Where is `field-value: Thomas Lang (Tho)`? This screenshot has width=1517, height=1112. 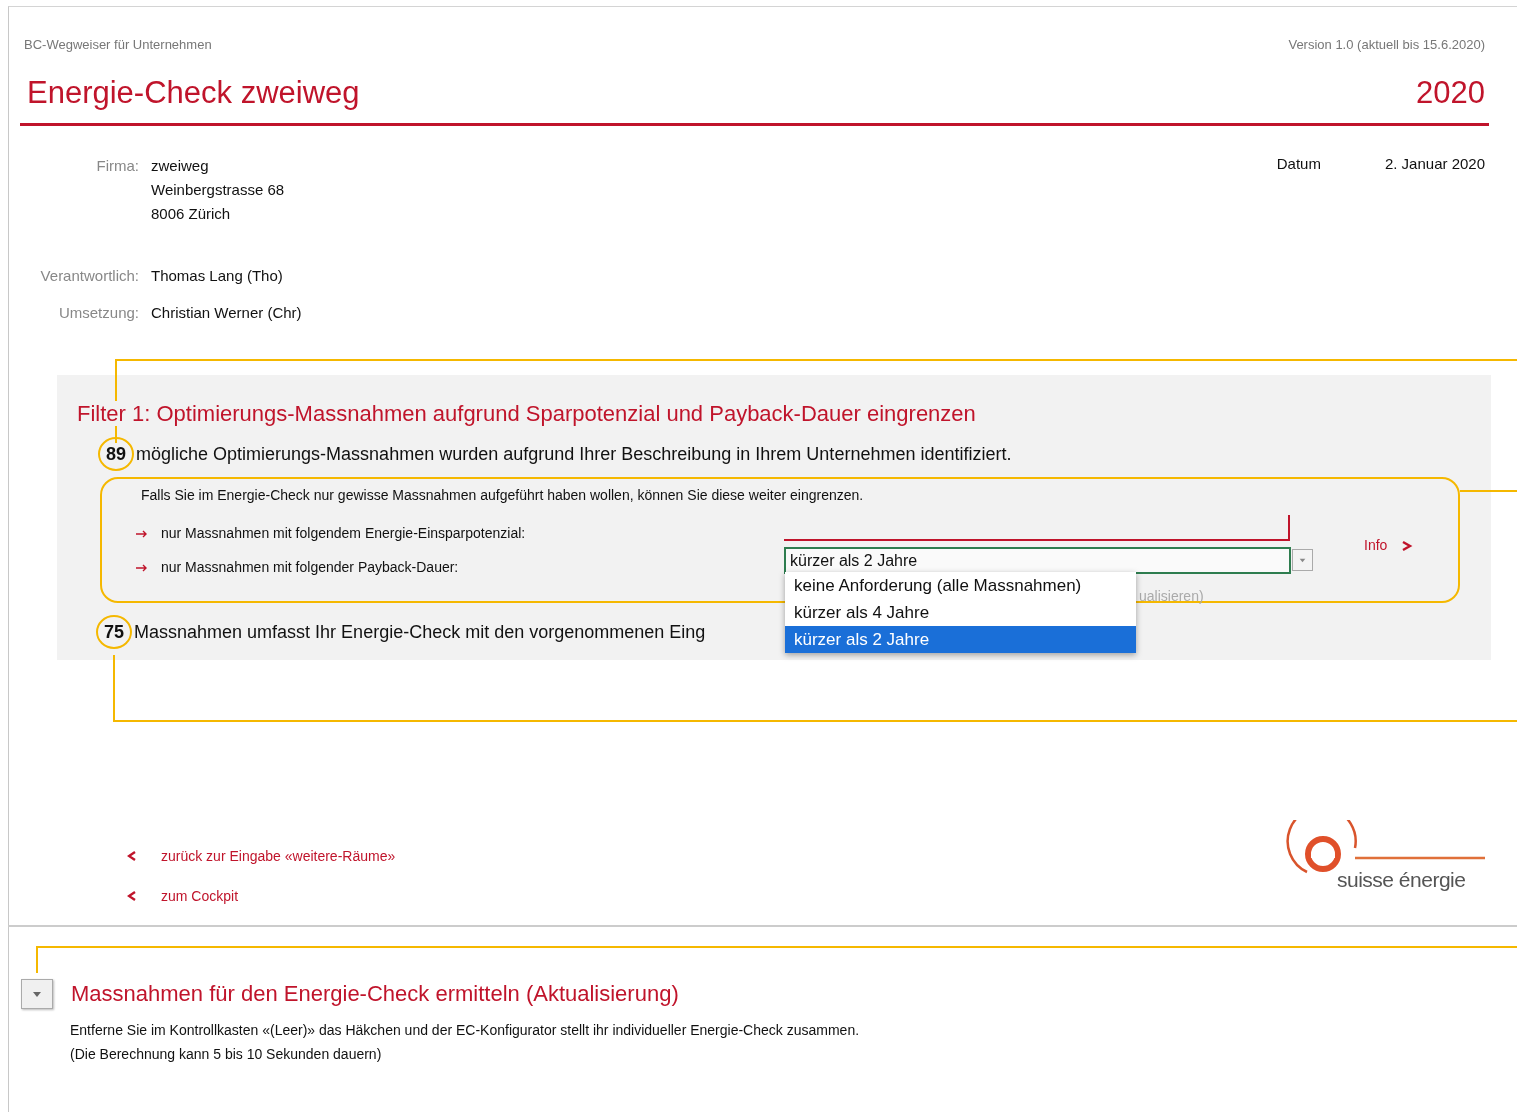 field-value: Thomas Lang (Tho) is located at coordinates (217, 276).